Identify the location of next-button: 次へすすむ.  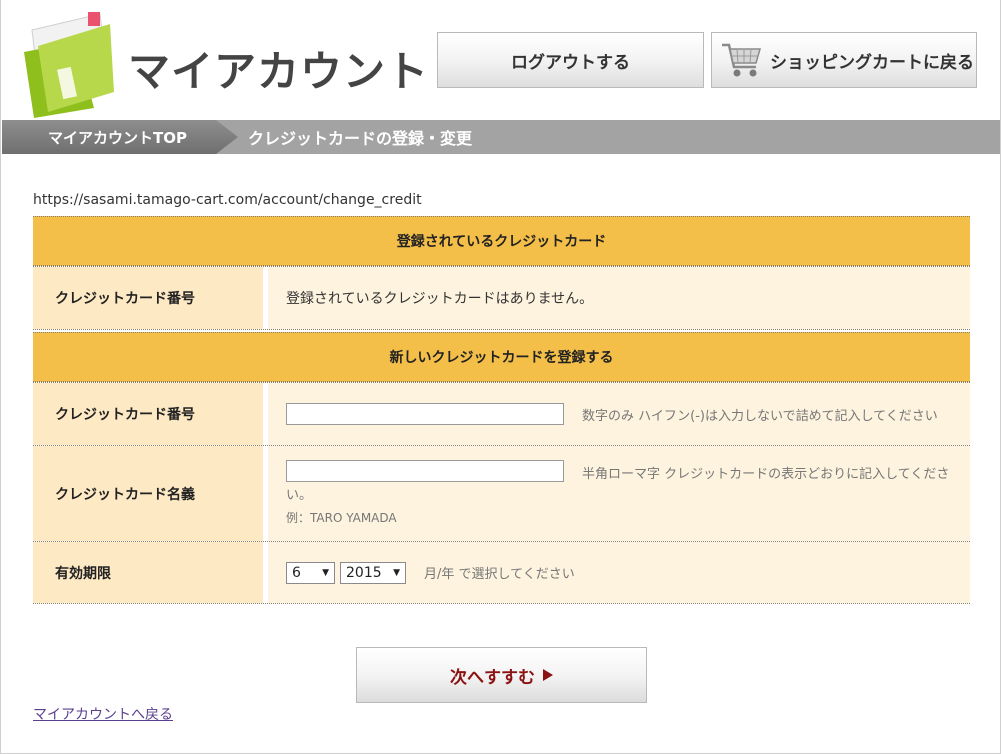
(501, 675).